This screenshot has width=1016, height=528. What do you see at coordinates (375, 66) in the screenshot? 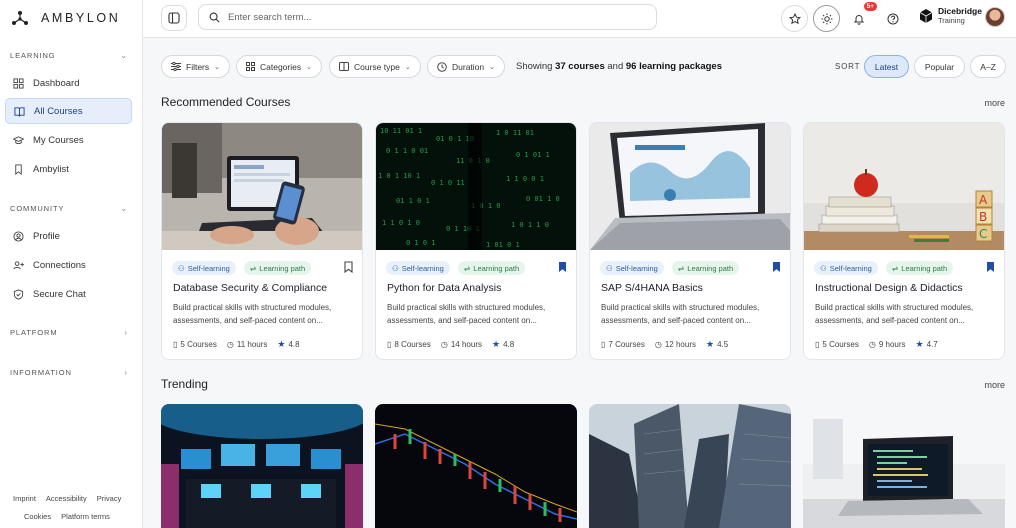
I see `course-type-dropdown: Course type ⌄` at bounding box center [375, 66].